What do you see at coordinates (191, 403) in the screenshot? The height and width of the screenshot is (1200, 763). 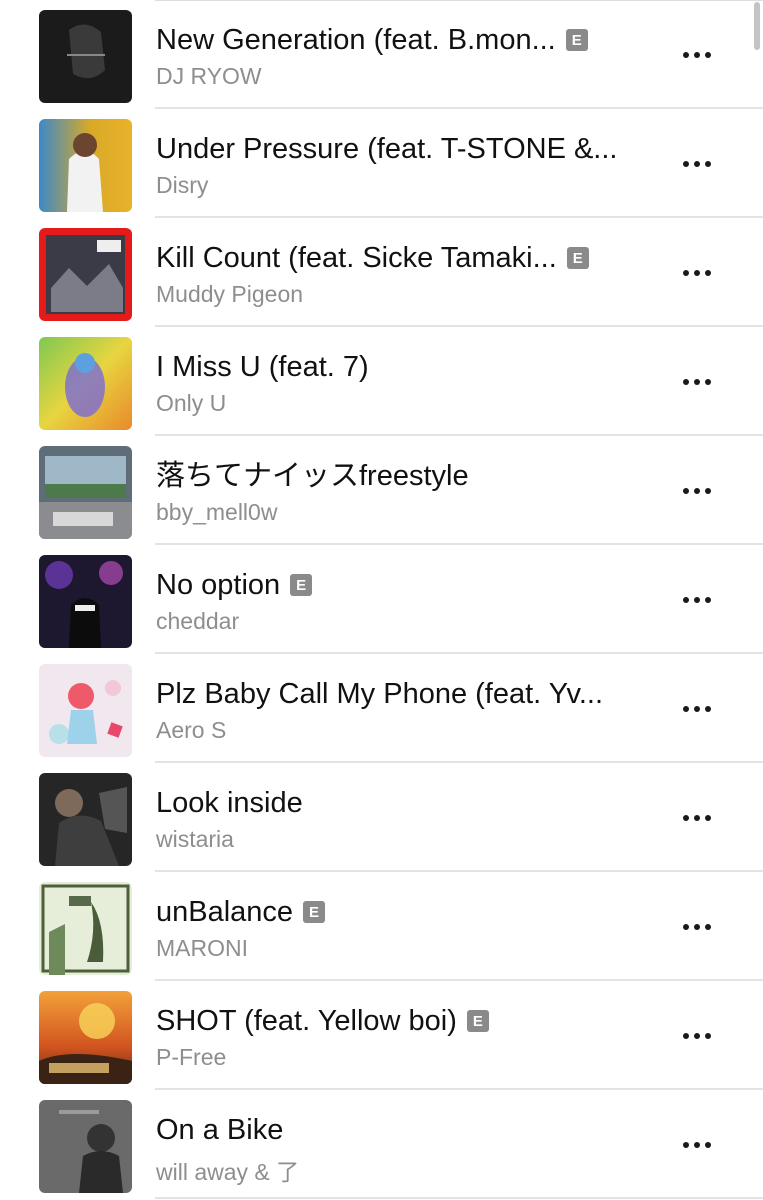 I see `song-artist: Only U` at bounding box center [191, 403].